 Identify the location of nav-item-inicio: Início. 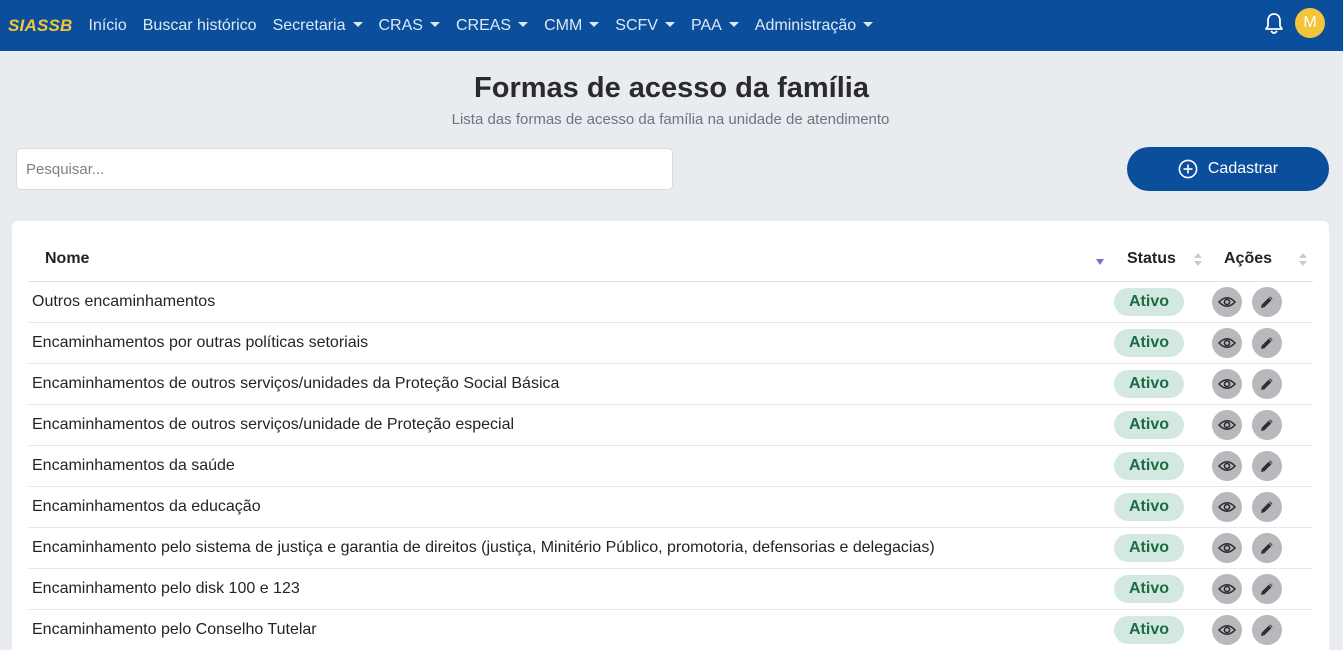
(108, 26).